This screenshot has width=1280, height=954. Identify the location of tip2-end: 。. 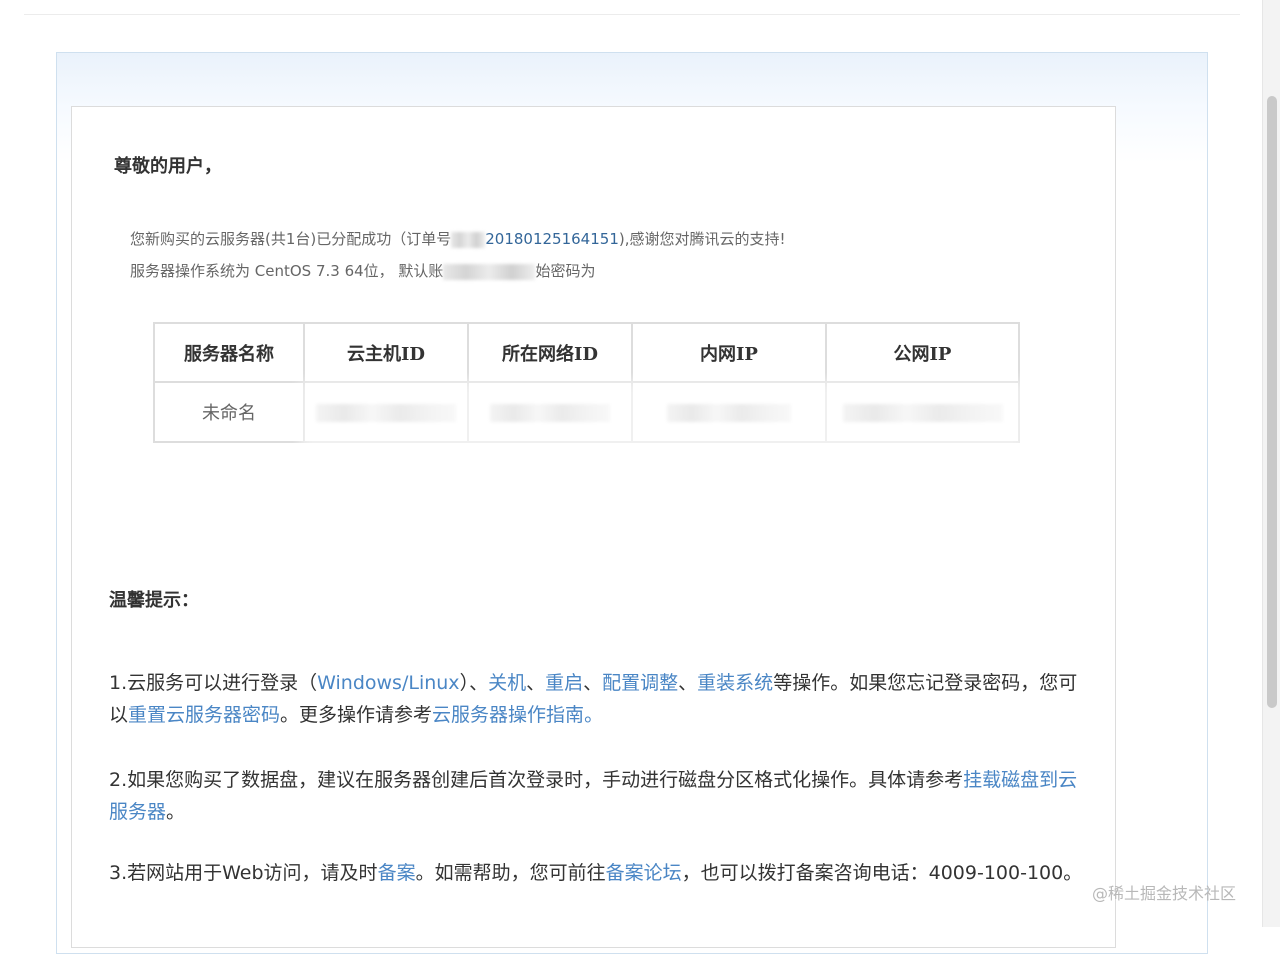
(176, 812).